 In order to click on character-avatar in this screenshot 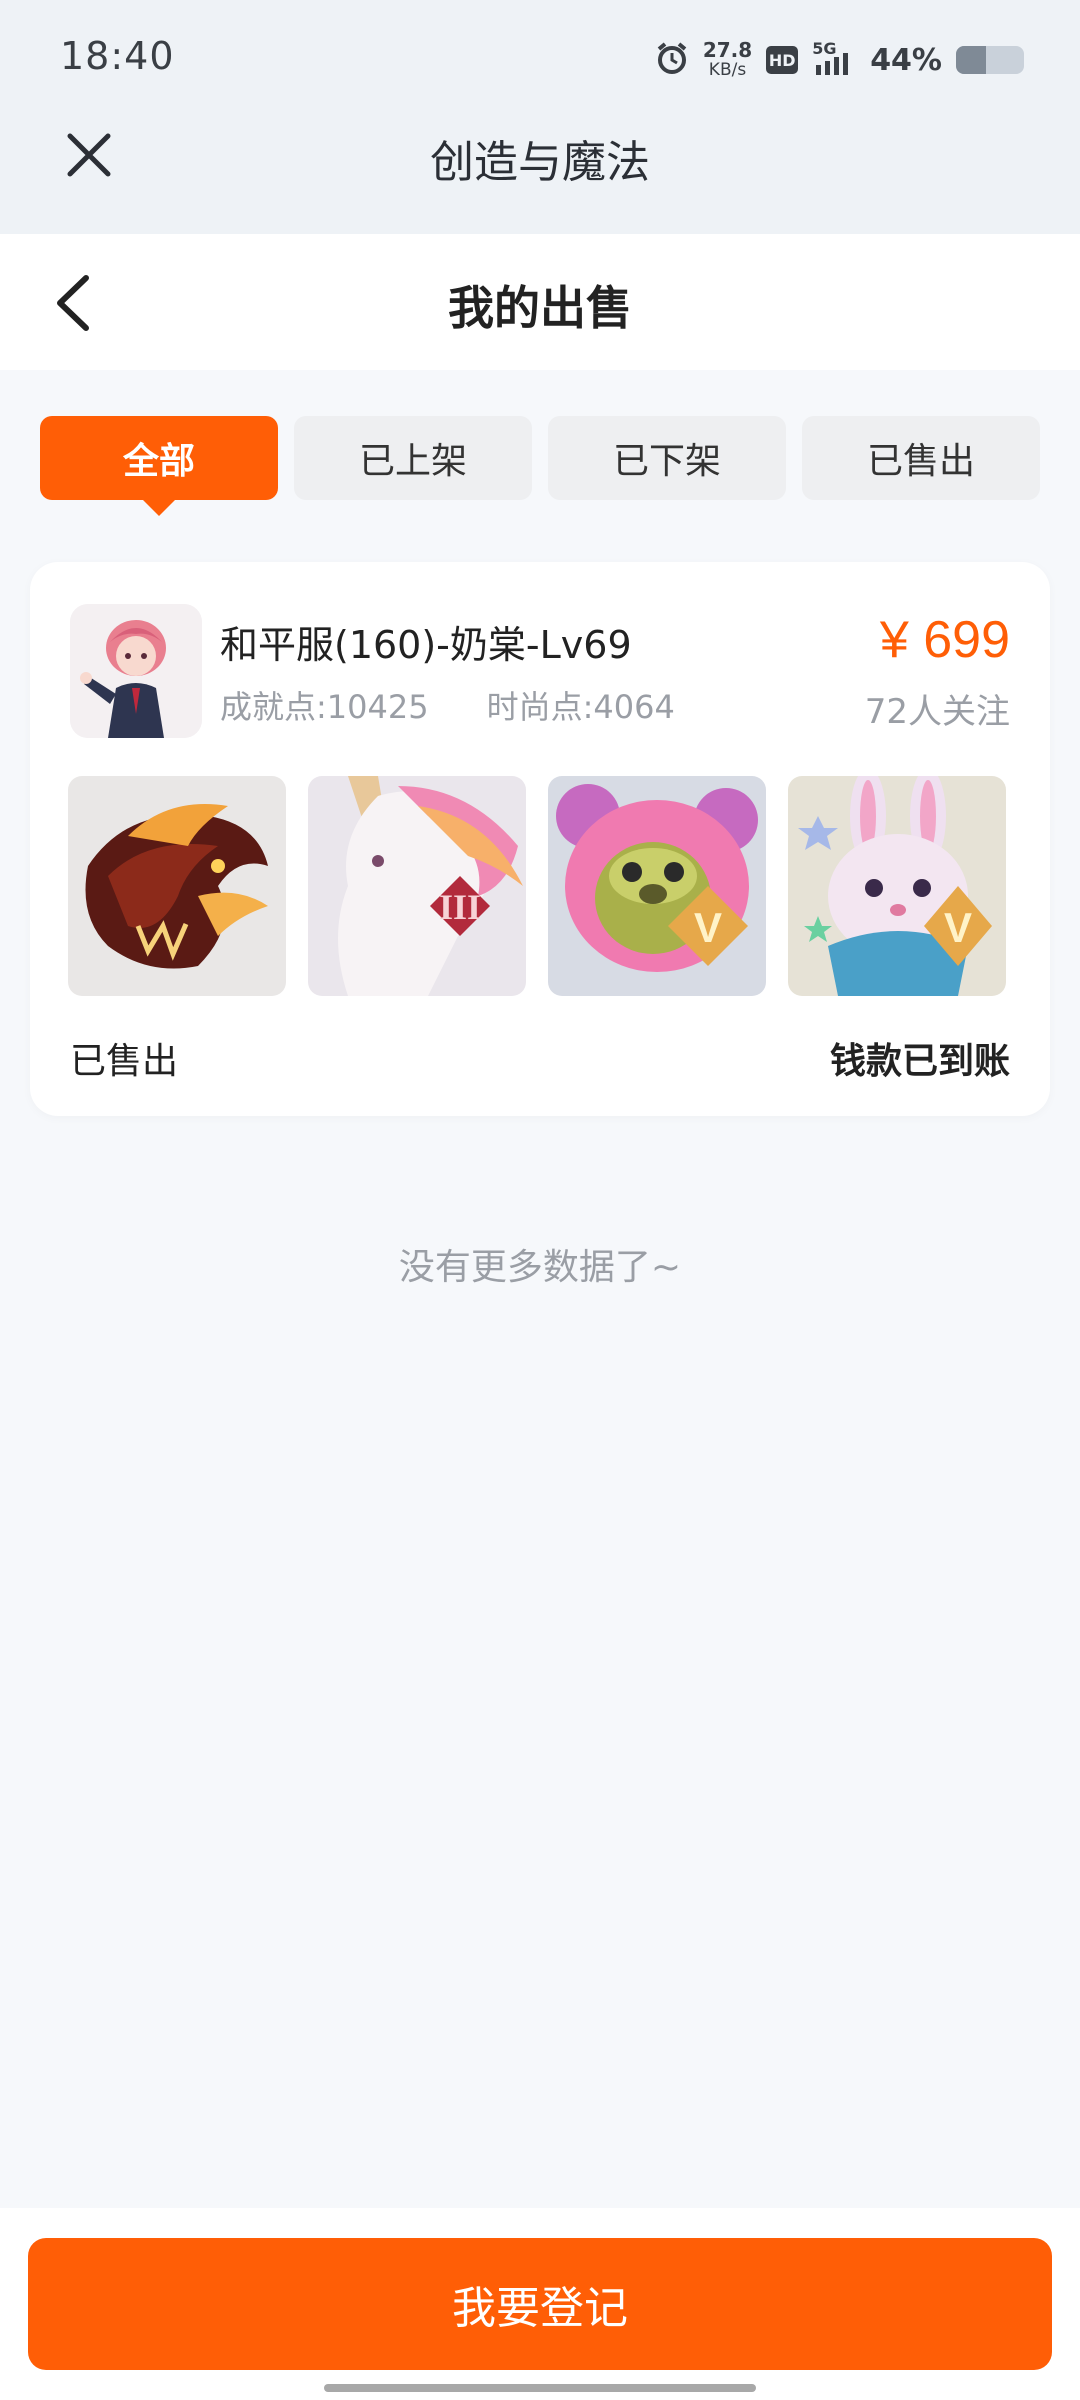, I will do `click(136, 671)`.